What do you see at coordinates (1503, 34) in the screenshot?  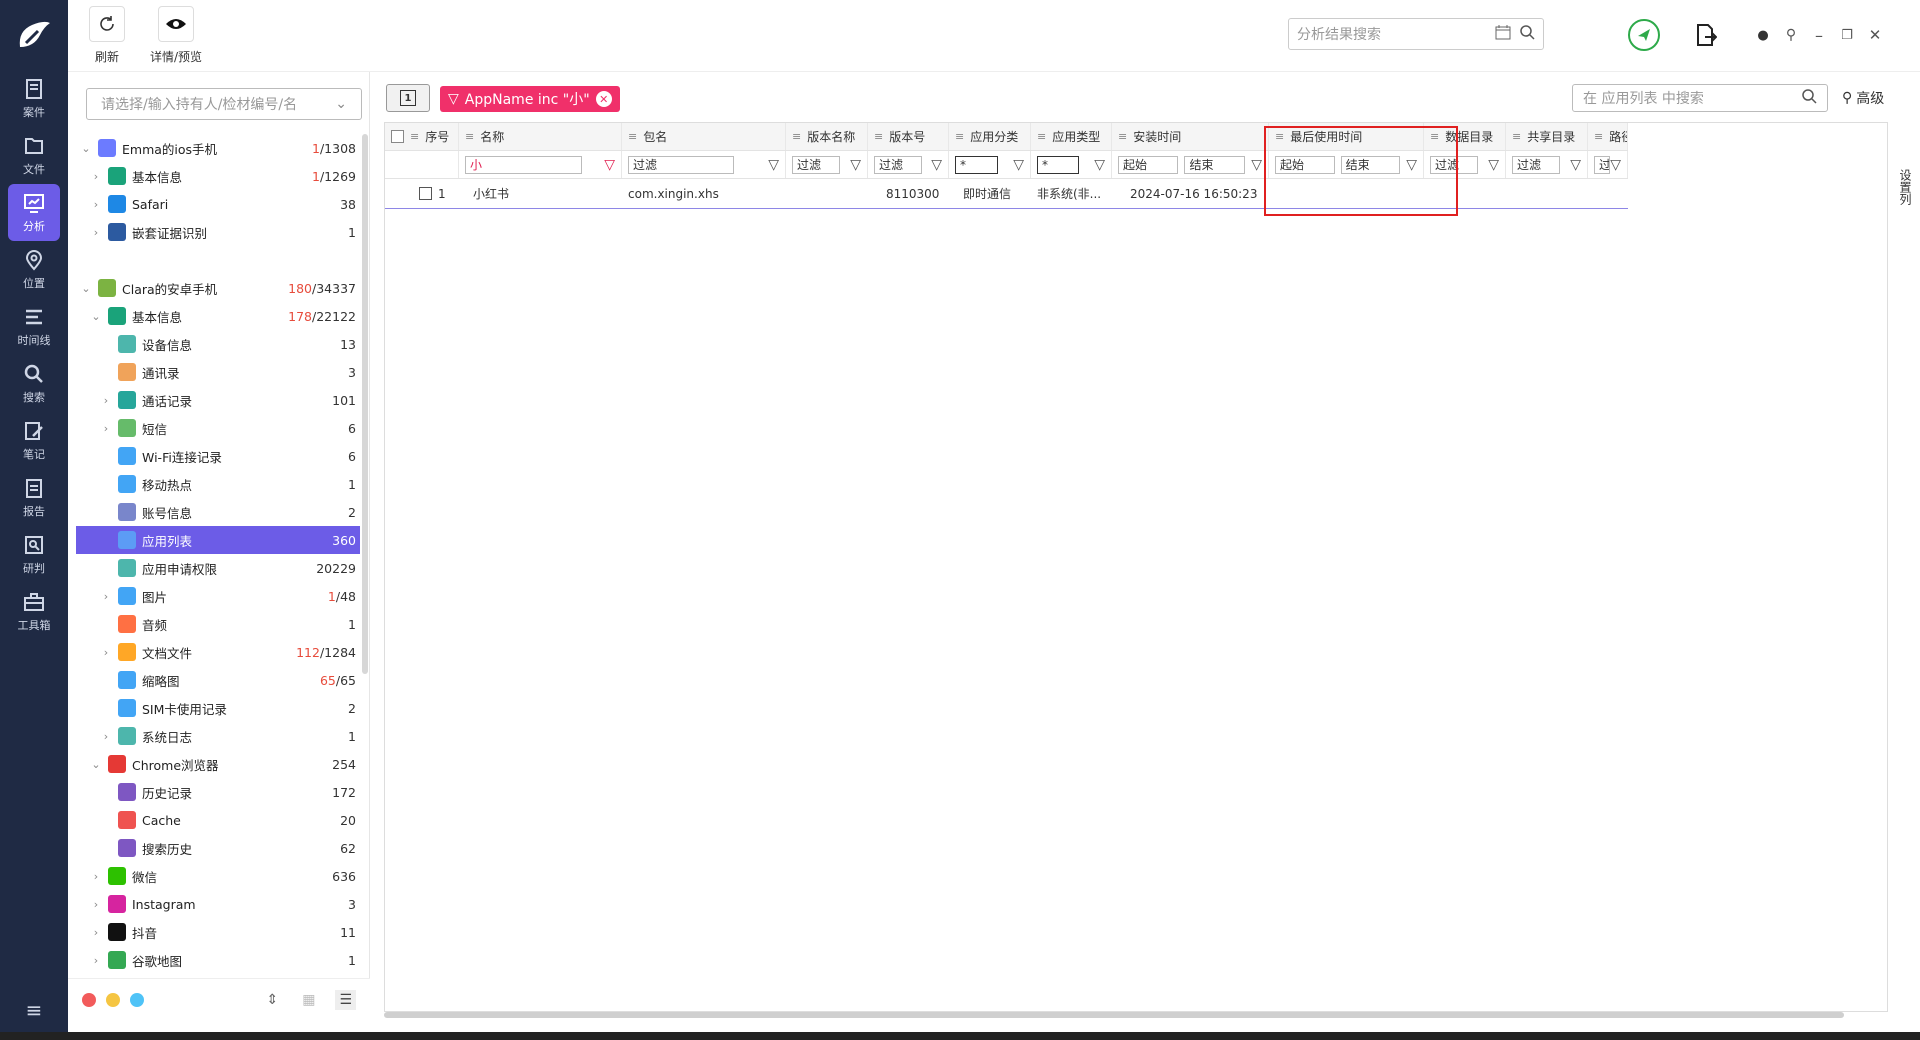 I see `calendar-icon` at bounding box center [1503, 34].